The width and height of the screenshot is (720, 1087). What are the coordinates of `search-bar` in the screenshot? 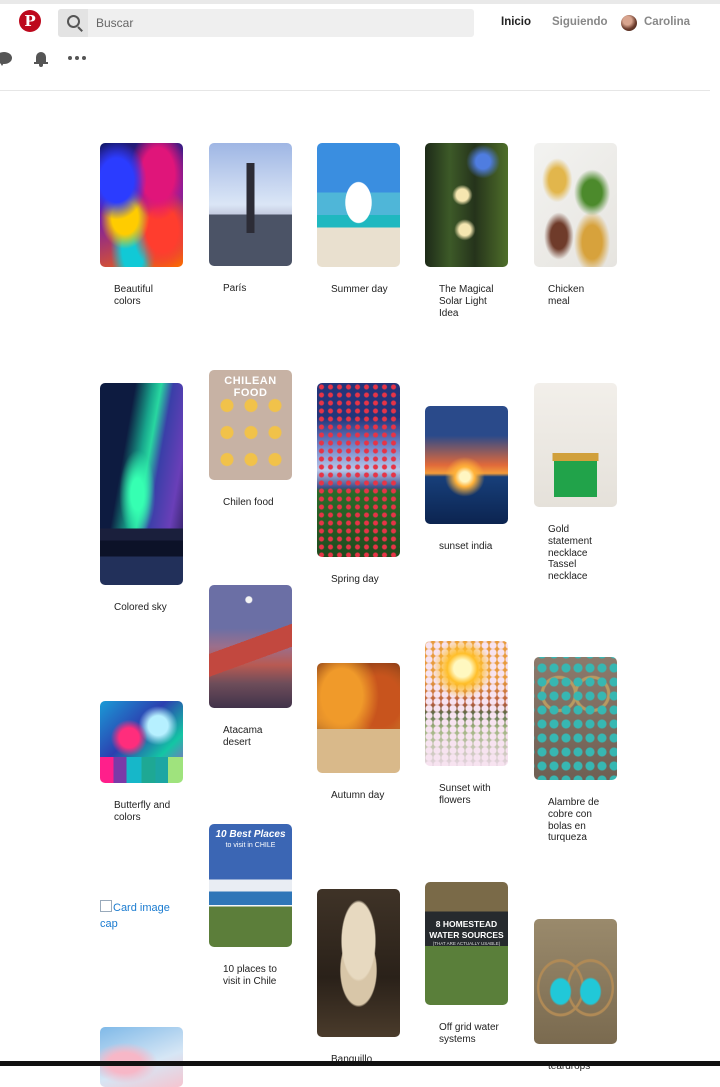 It's located at (266, 23).